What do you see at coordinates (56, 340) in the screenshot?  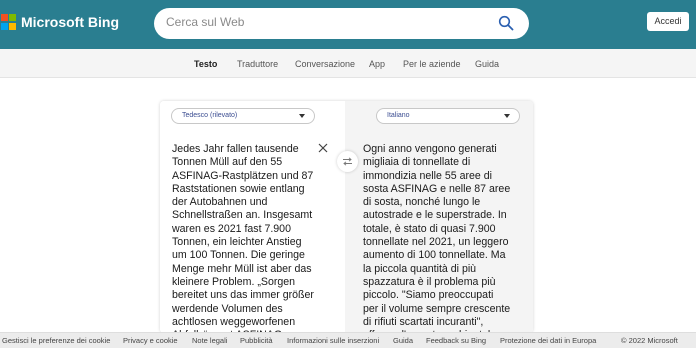 I see `footer-link-cookie-preferences: Gestisci le preferenze dei cookie` at bounding box center [56, 340].